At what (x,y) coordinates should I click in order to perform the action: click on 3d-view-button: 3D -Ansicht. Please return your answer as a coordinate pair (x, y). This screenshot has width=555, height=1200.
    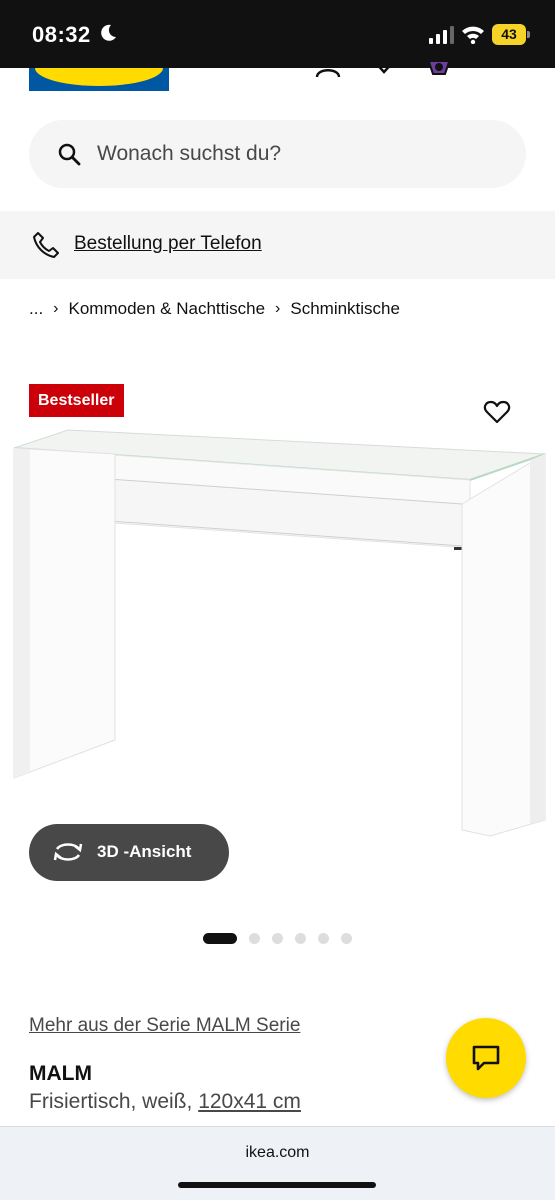
    Looking at the image, I should click on (129, 852).